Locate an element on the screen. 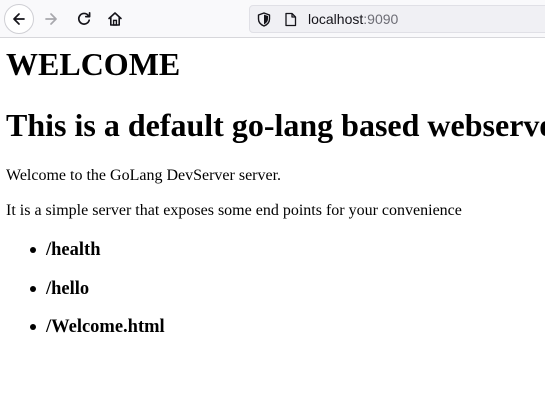 The width and height of the screenshot is (545, 401). endpoint-list-item: /health is located at coordinates (65, 250).